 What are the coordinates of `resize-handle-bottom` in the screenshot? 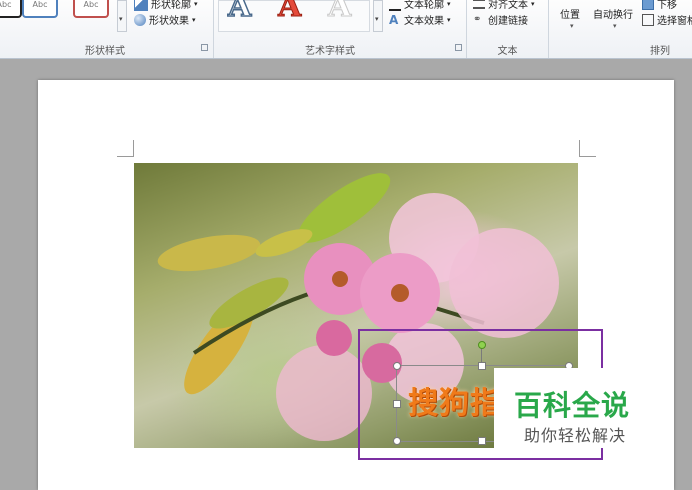 It's located at (482, 441).